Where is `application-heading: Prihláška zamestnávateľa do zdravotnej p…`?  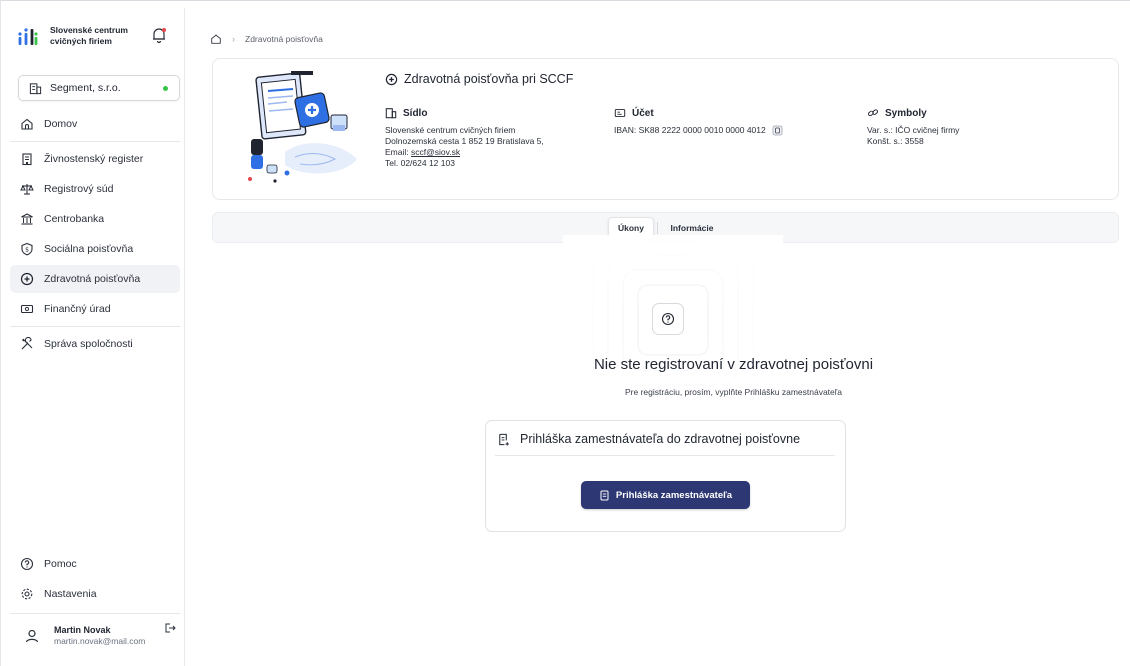 application-heading: Prihláška zamestnávateľa do zdravotnej p… is located at coordinates (648, 439).